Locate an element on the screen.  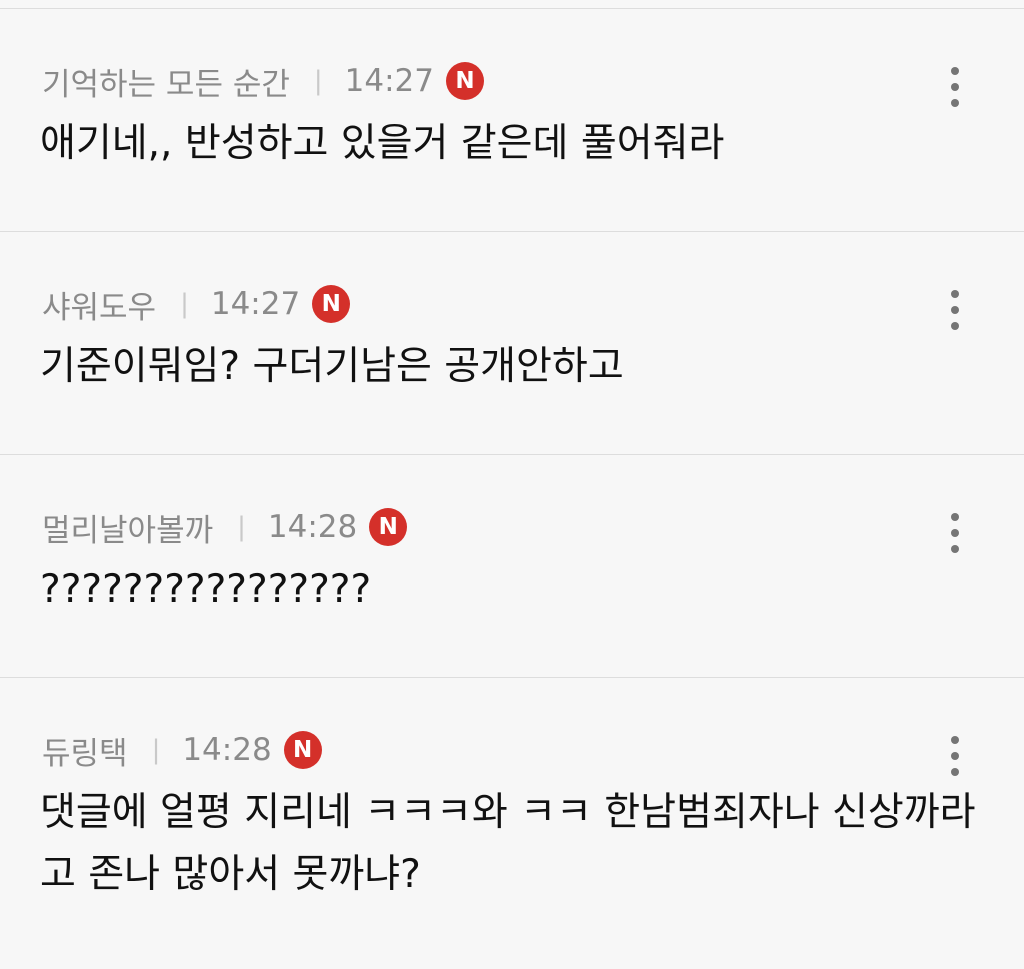
comment-meta: 샤워도우 | 14:27 N is located at coordinates (196, 304).